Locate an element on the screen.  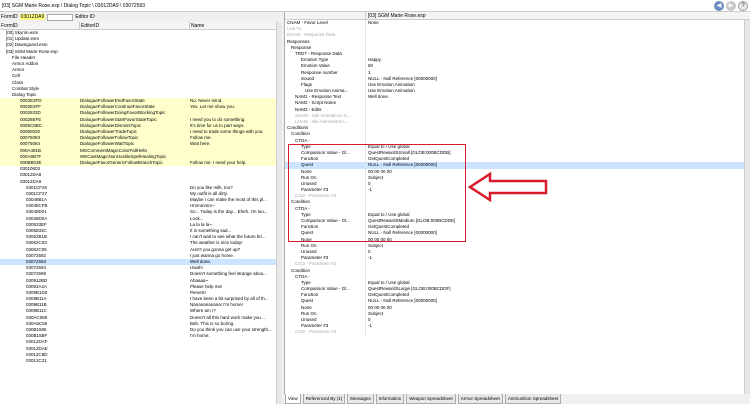
right-scrollbar is located at coordinates (747, 207).